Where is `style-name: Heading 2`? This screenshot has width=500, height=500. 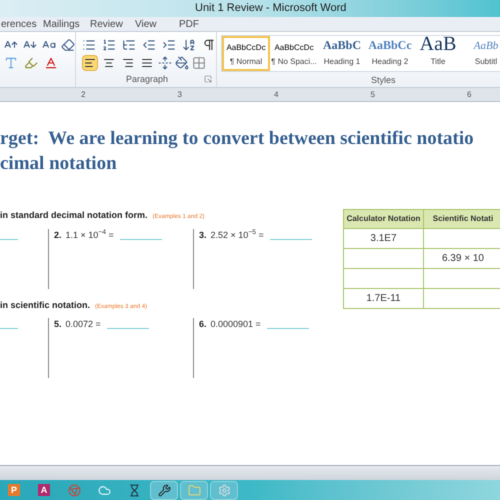 style-name: Heading 2 is located at coordinates (390, 62).